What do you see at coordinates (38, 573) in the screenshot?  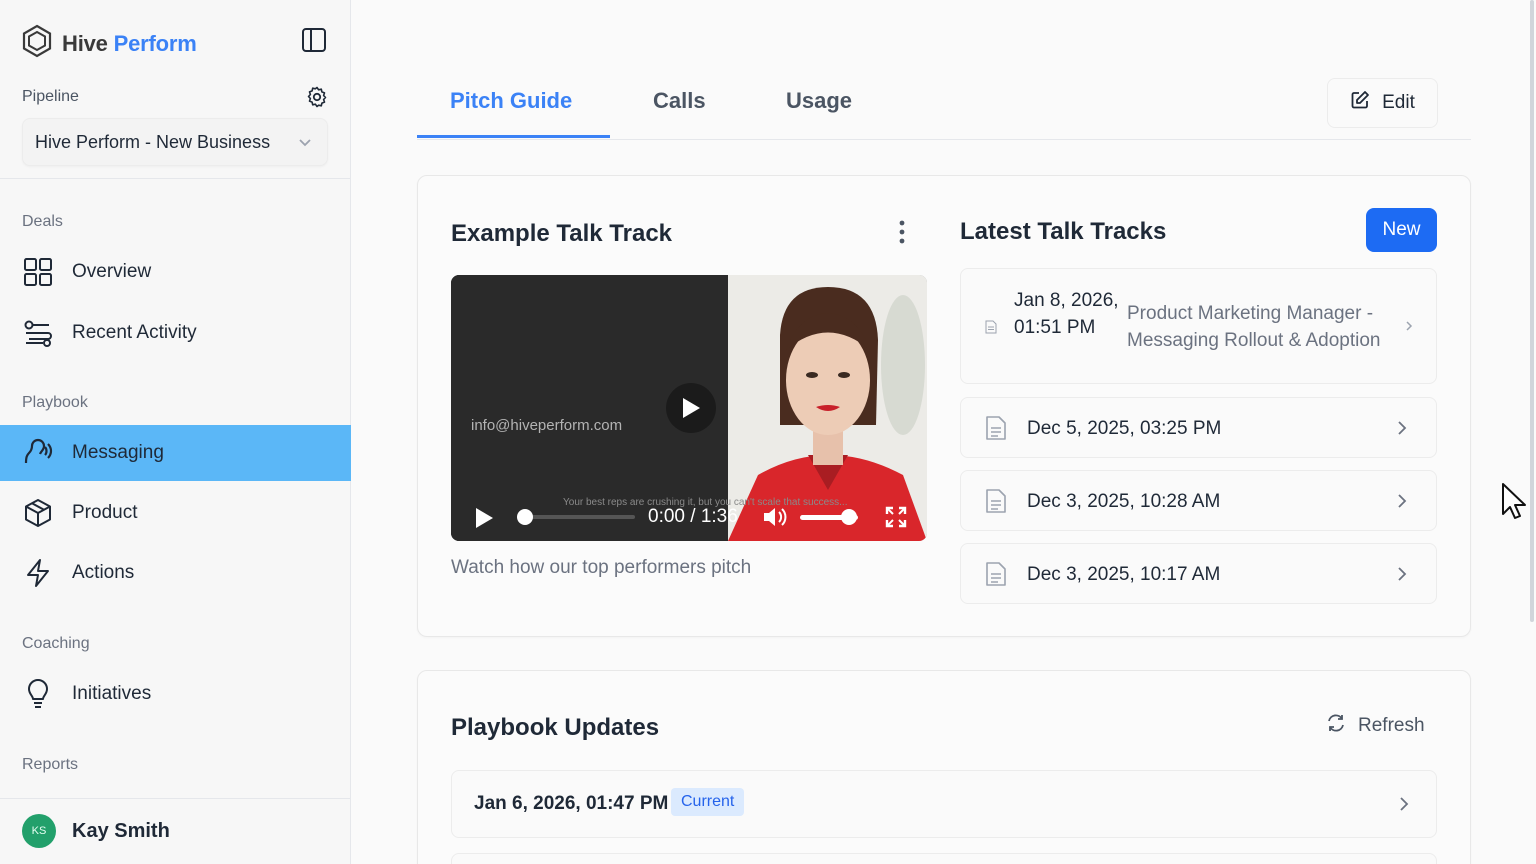 I see `lightning-icon` at bounding box center [38, 573].